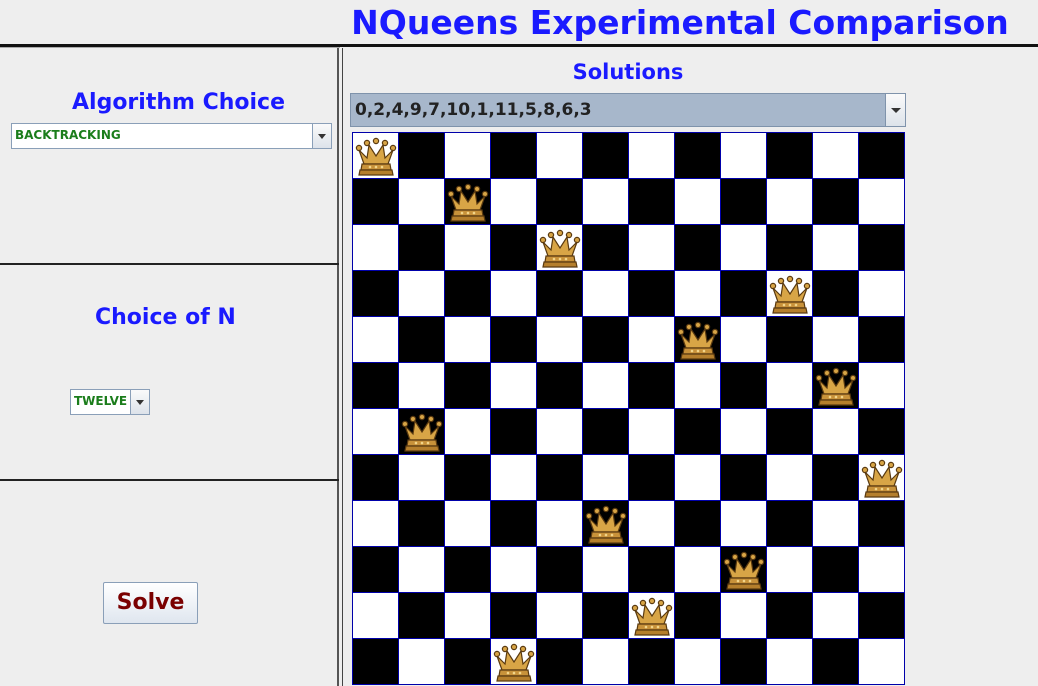 The height and width of the screenshot is (686, 1038). Describe the element at coordinates (628, 110) in the screenshot. I see `solutions-select: 0,2,4,9,7,10,1,11,5,8,6,3` at that location.